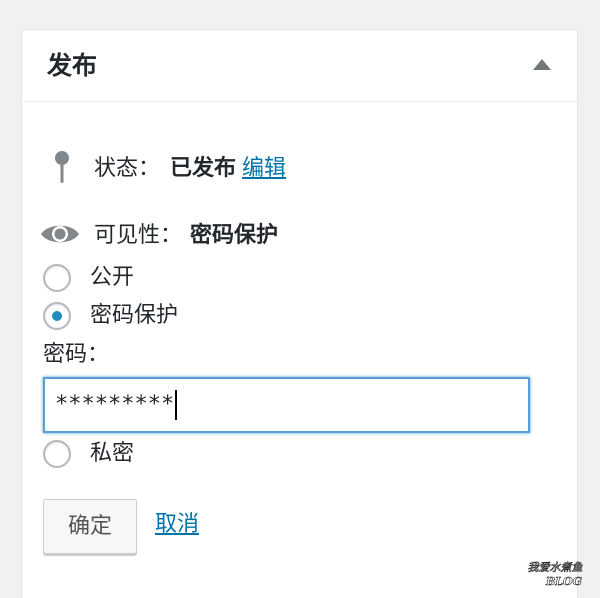 The height and width of the screenshot is (598, 600). I want to click on visibility-public-label: 公开, so click(112, 278).